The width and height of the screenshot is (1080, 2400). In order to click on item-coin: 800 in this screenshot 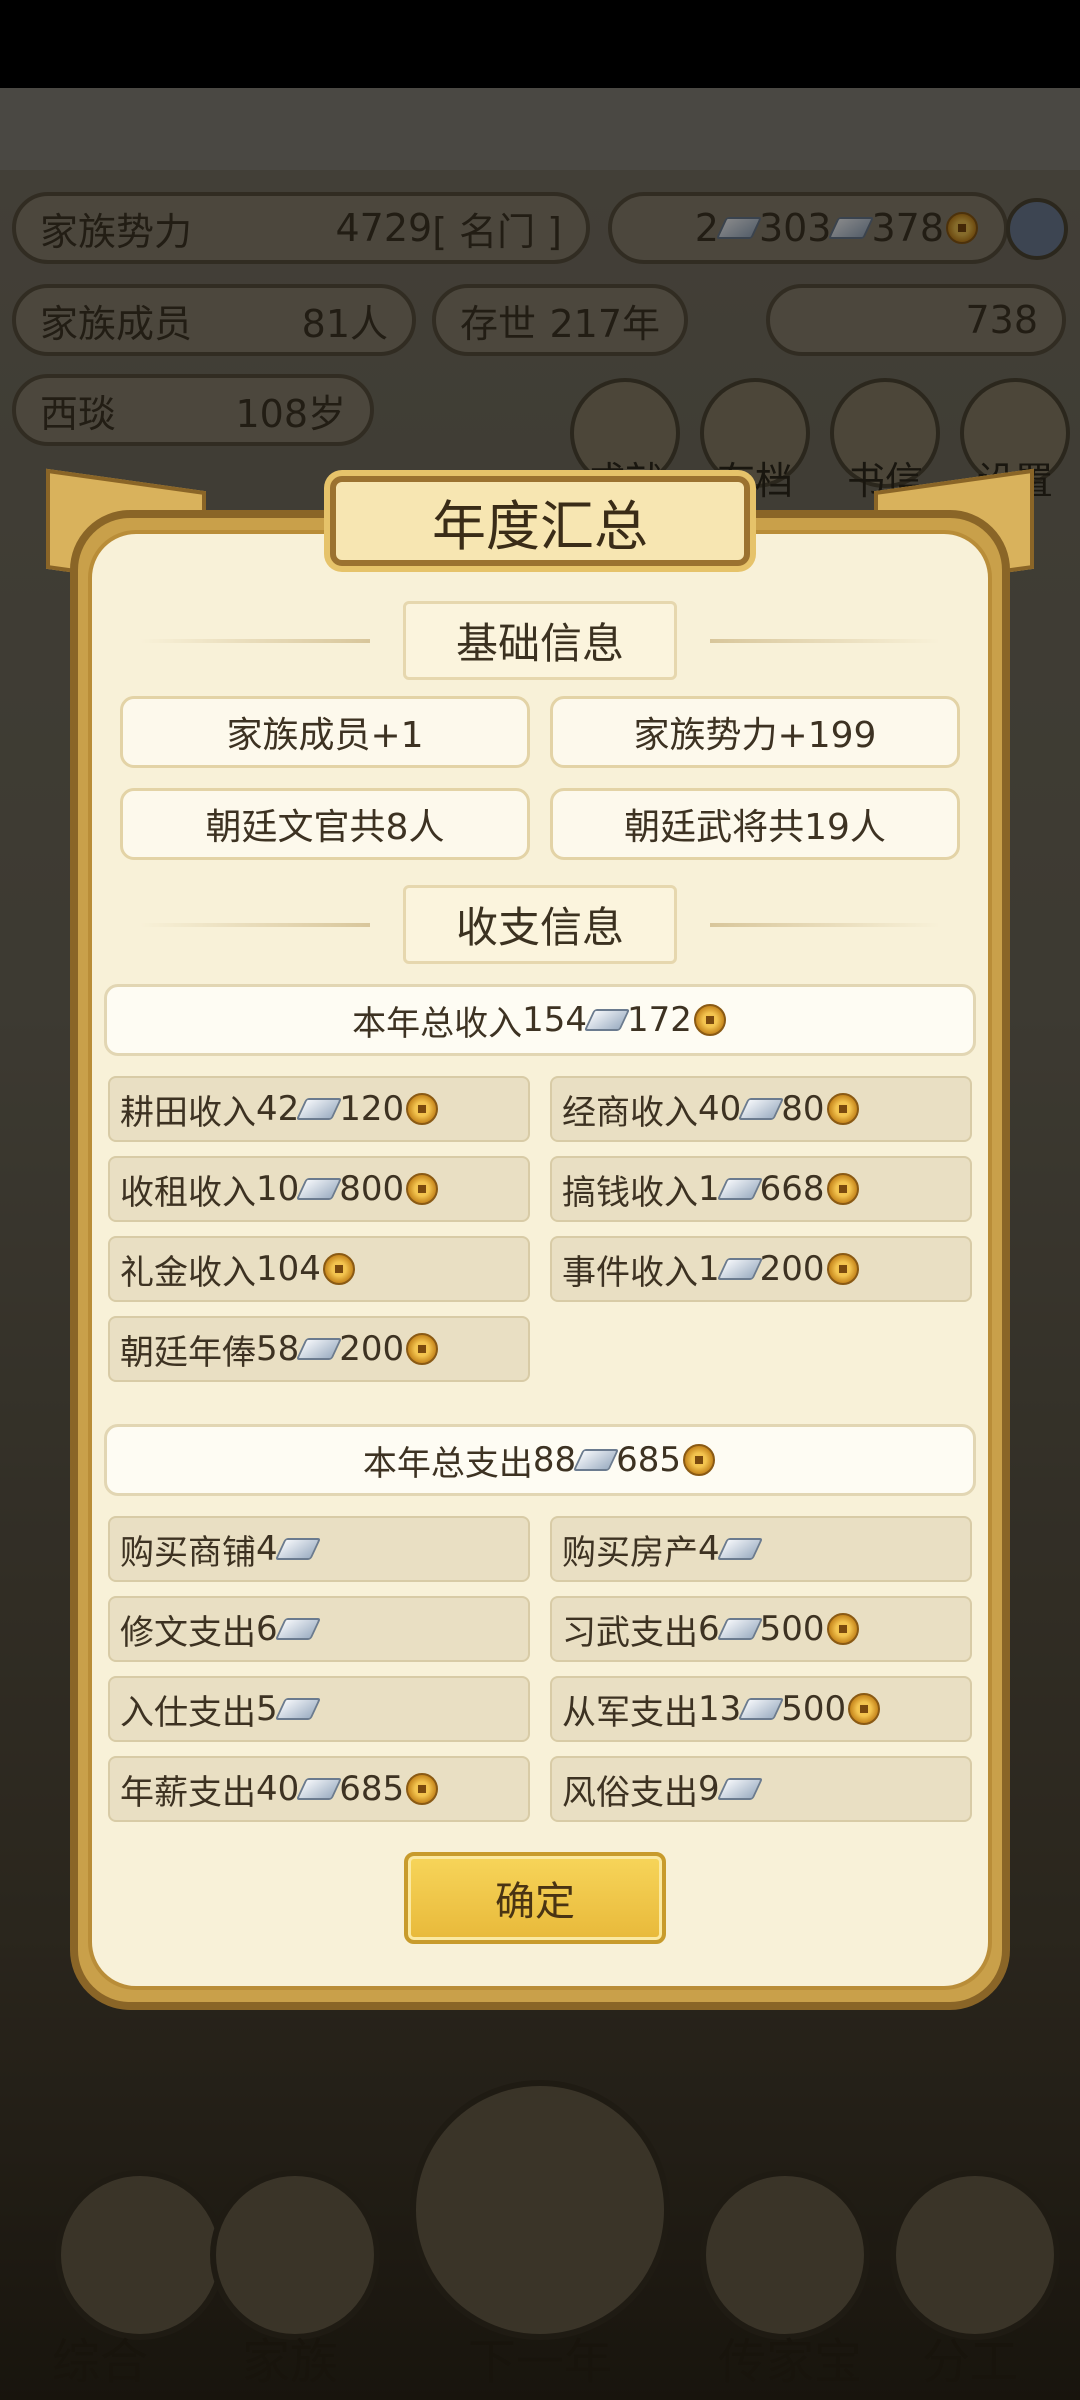, I will do `click(372, 1189)`.